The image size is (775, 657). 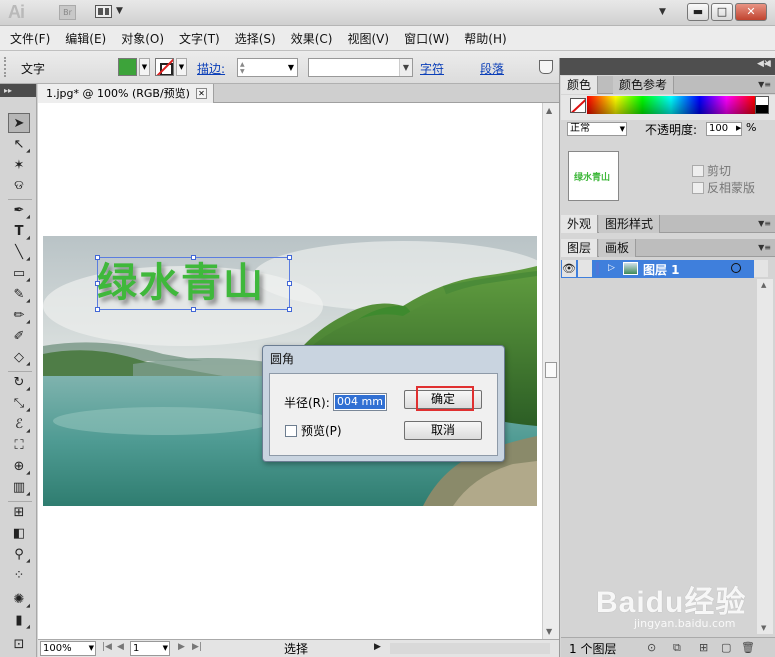 I want to click on object-thumbnail: 绿水青山, so click(x=593, y=176).